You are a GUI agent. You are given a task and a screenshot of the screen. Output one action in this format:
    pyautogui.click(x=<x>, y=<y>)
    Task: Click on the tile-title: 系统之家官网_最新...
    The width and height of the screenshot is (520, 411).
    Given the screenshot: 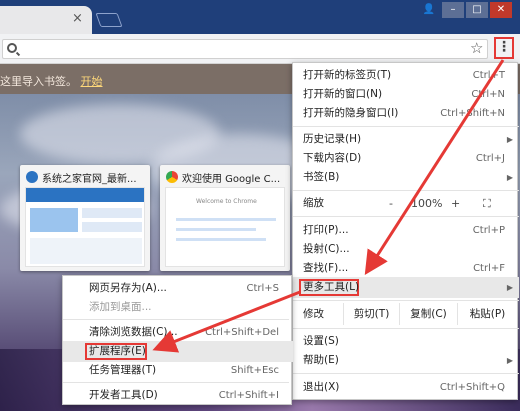 What is the action you would take?
    pyautogui.click(x=89, y=179)
    